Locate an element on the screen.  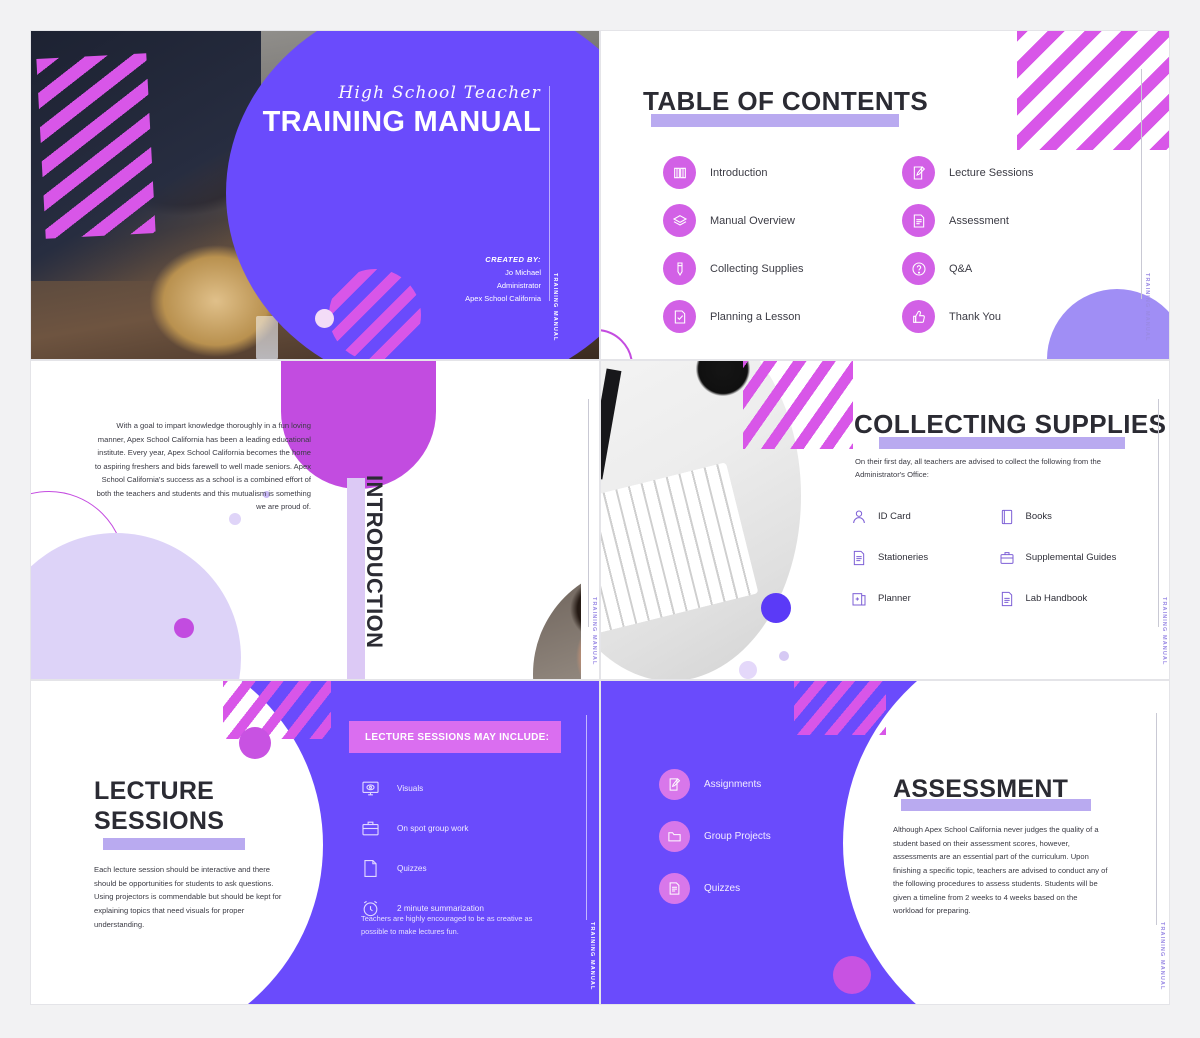
toc-item-assessment: Assessment is located at coordinates (1012, 220).